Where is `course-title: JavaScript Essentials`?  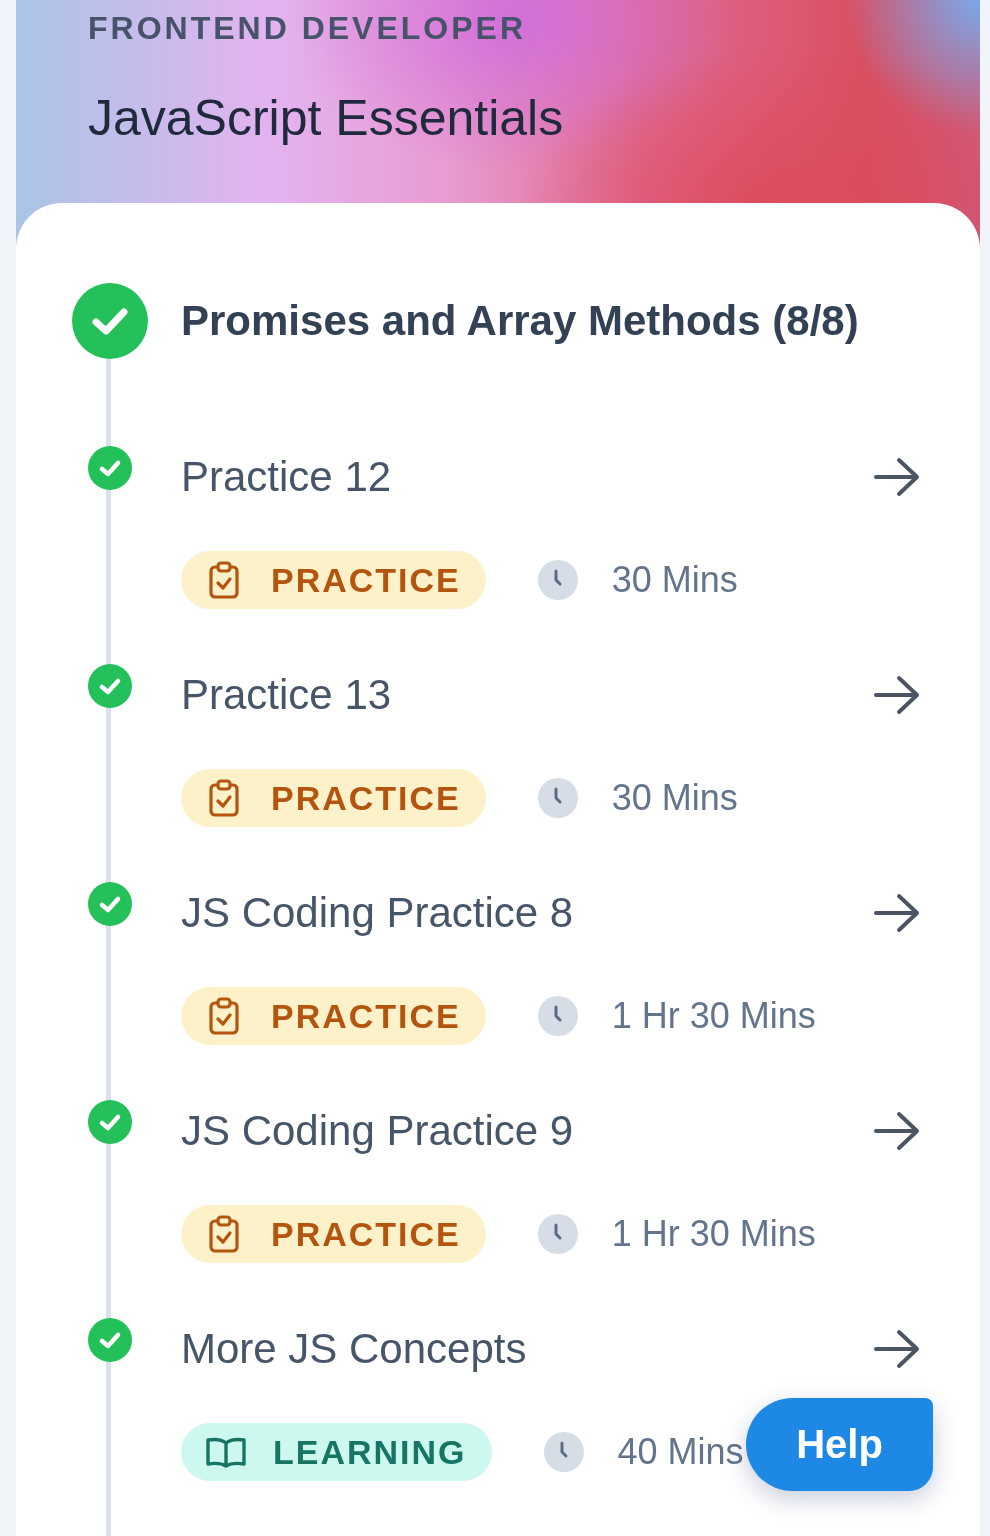 course-title: JavaScript Essentials is located at coordinates (326, 118).